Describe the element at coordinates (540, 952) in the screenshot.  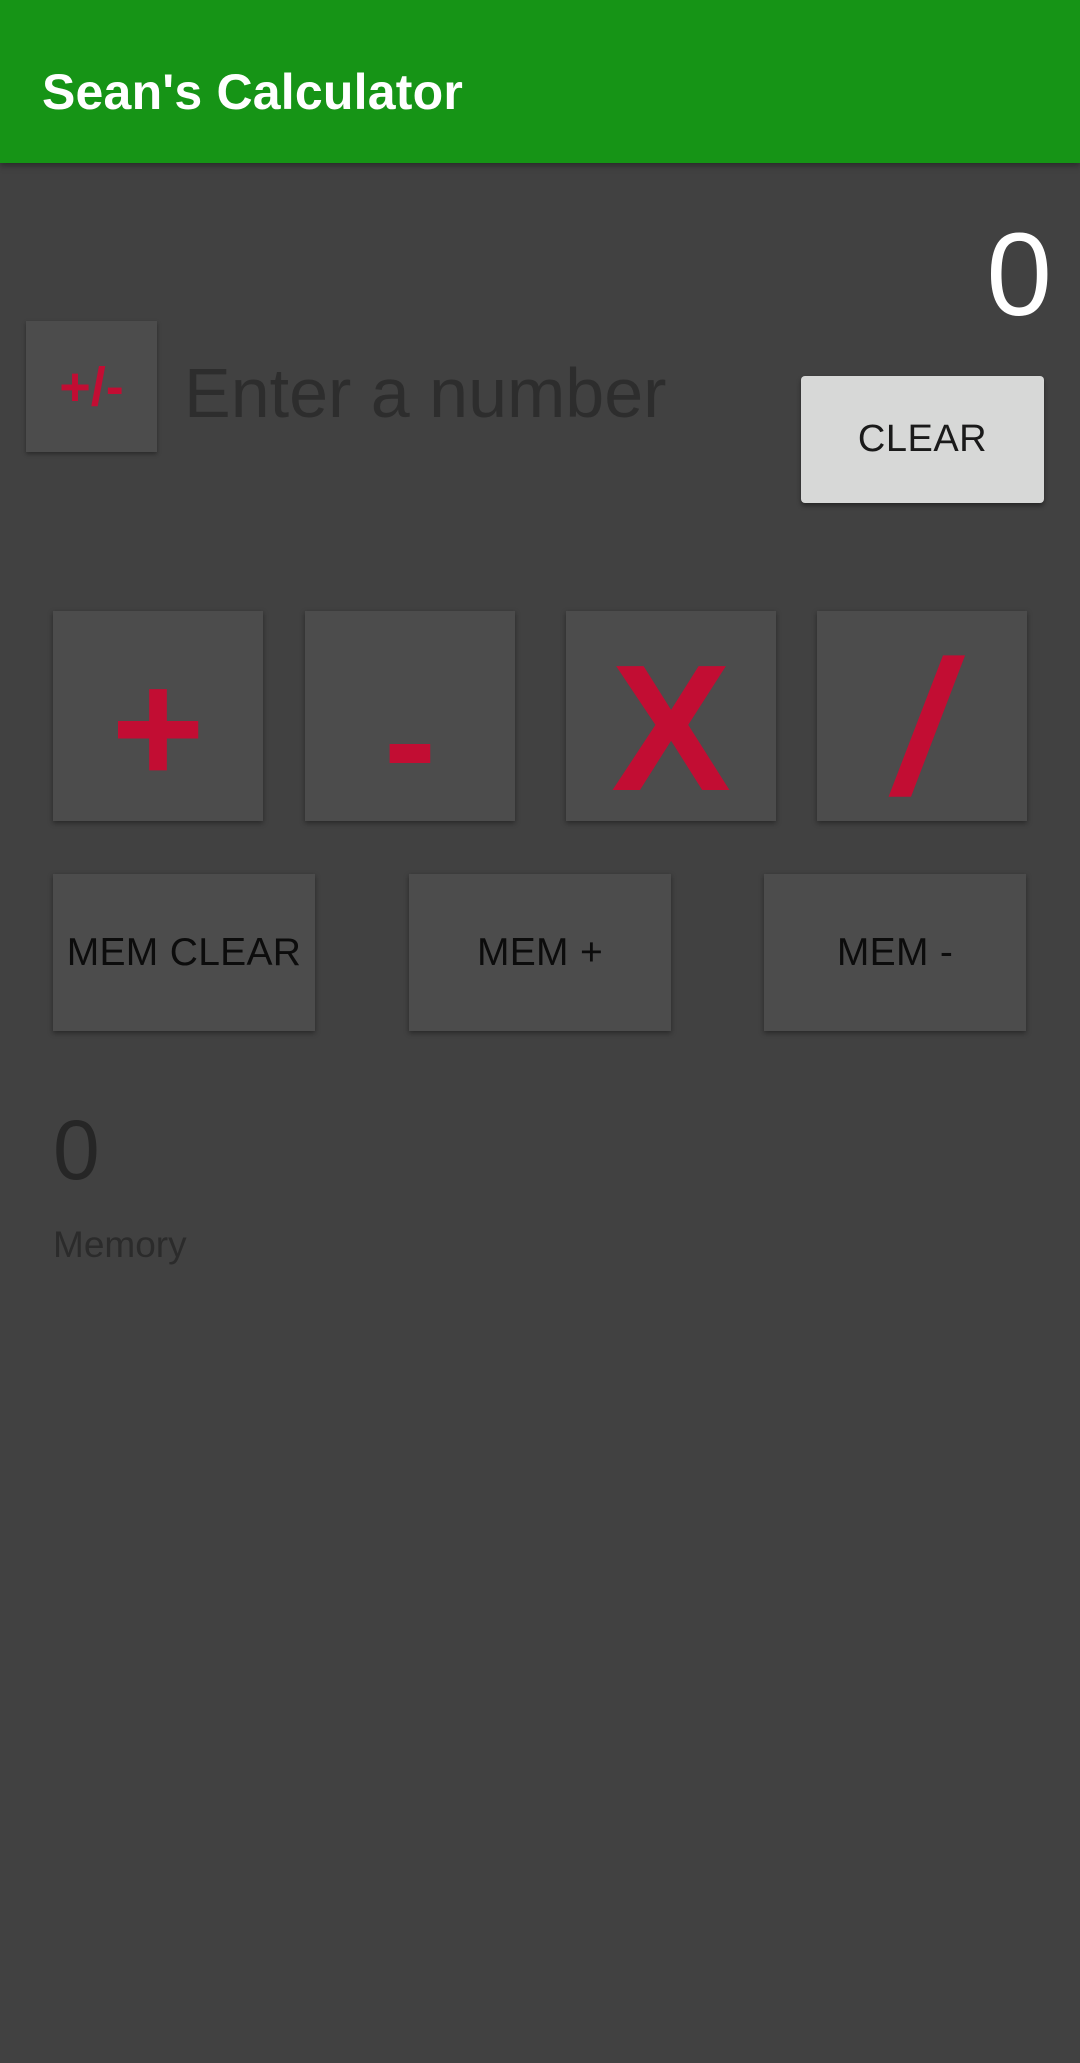
I see `mem-plus-button: MEM +` at that location.